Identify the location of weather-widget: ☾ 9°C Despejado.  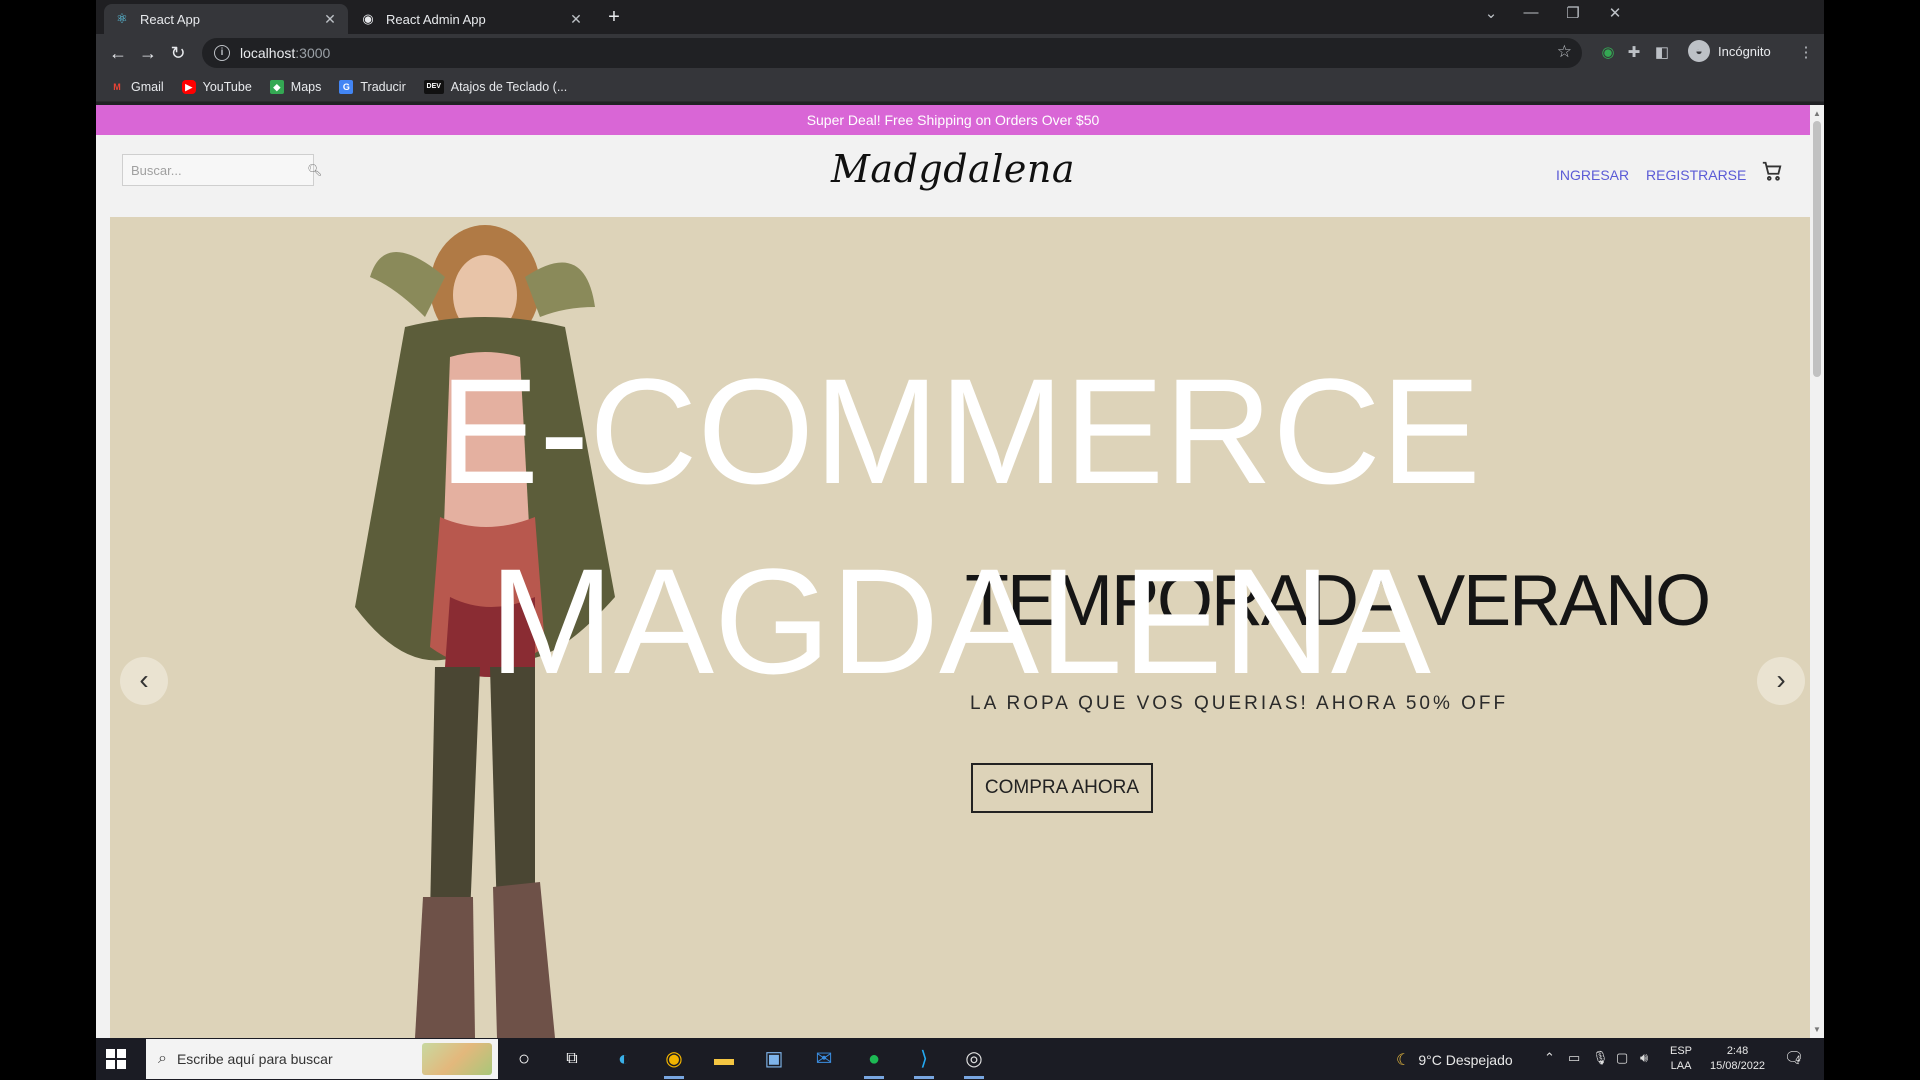
(1454, 1060).